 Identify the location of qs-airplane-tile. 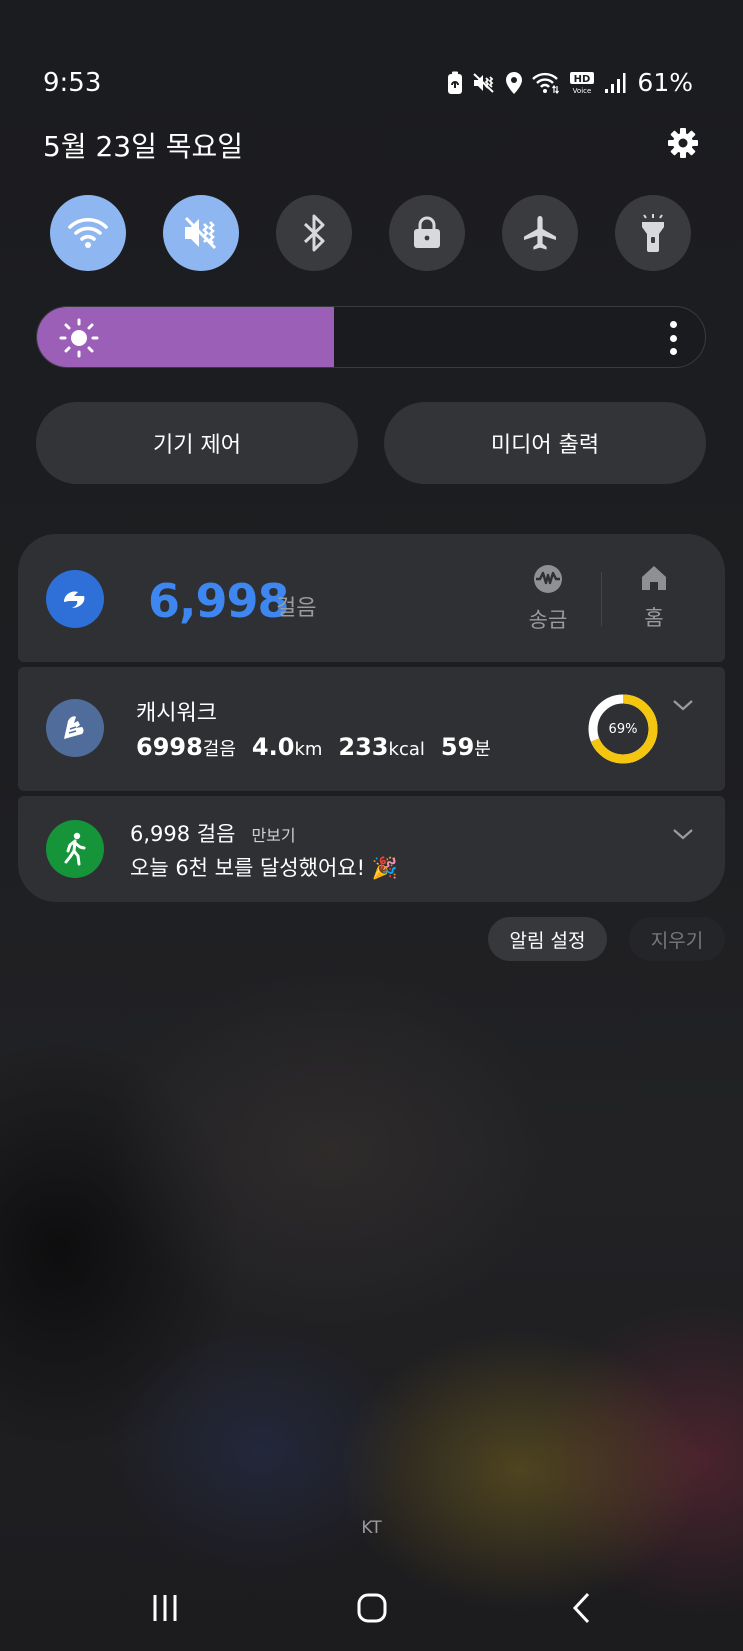
(540, 233).